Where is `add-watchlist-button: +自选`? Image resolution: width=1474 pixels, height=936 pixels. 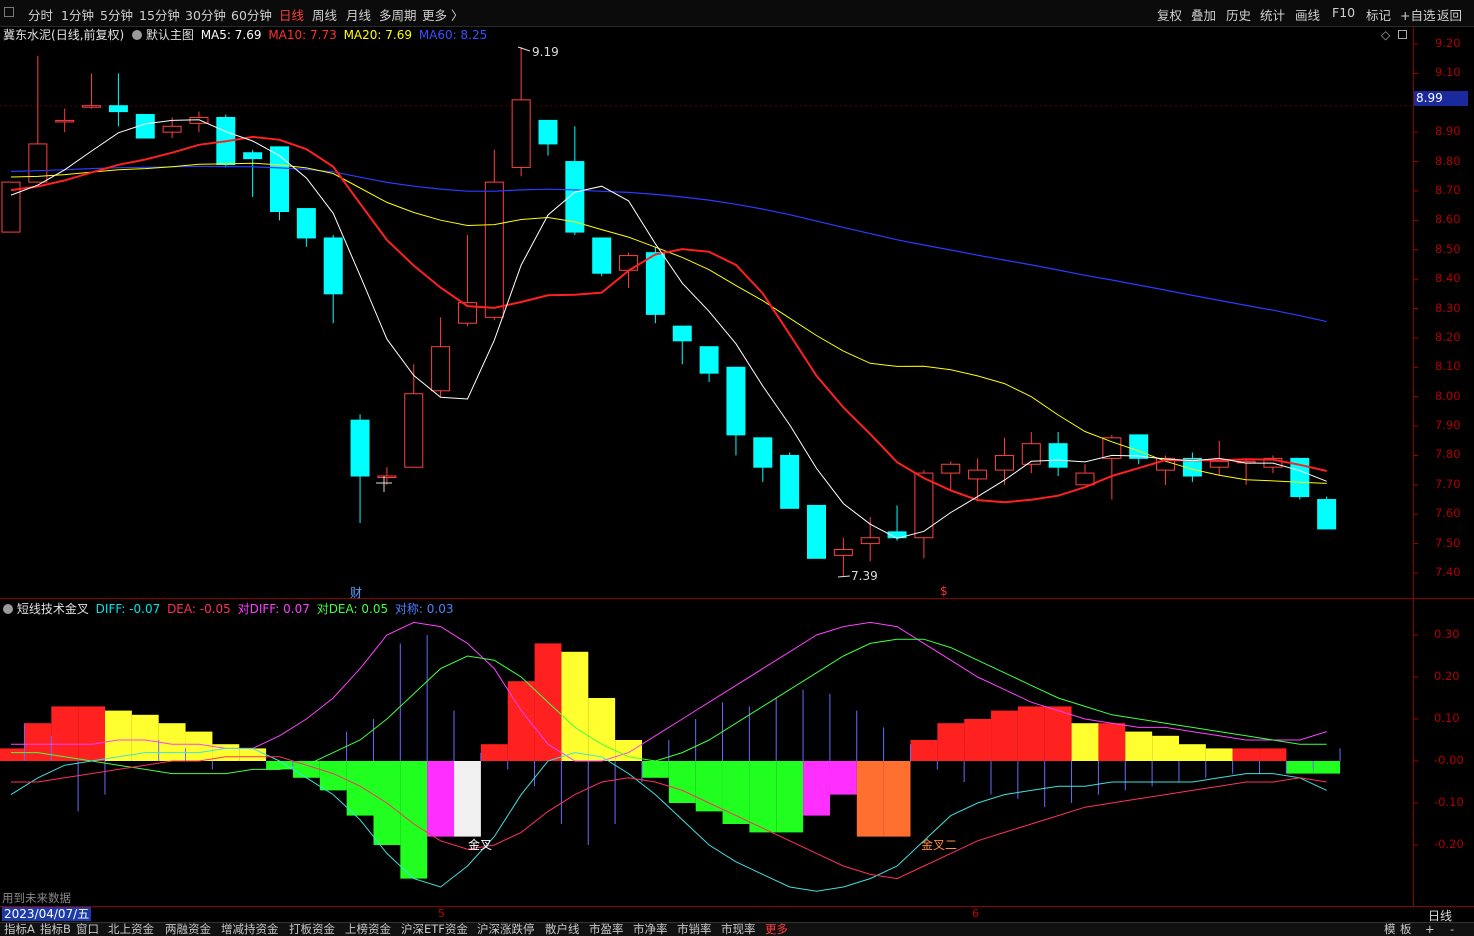 add-watchlist-button: +自选 is located at coordinates (1417, 14).